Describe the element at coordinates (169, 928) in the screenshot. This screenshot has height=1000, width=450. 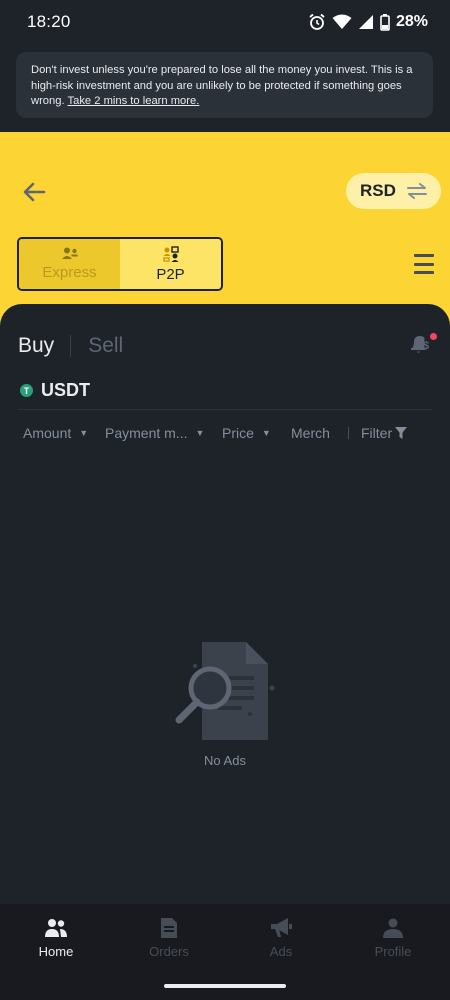
I see `orders-icon` at that location.